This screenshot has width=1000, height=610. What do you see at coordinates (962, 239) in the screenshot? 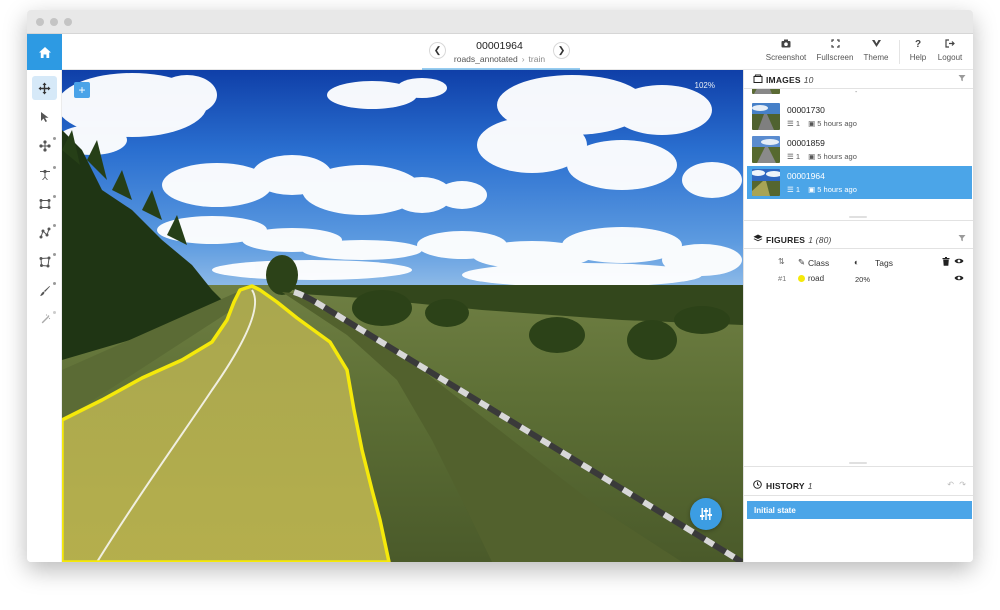
I see `figures-filter-icon` at bounding box center [962, 239].